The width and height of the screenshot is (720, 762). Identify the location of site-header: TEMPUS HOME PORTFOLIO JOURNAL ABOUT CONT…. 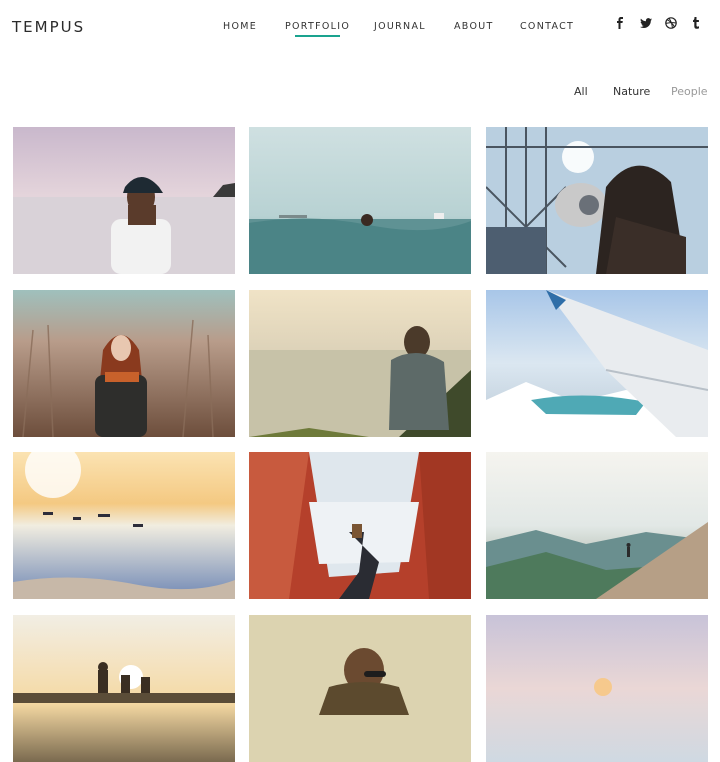
(360, 28).